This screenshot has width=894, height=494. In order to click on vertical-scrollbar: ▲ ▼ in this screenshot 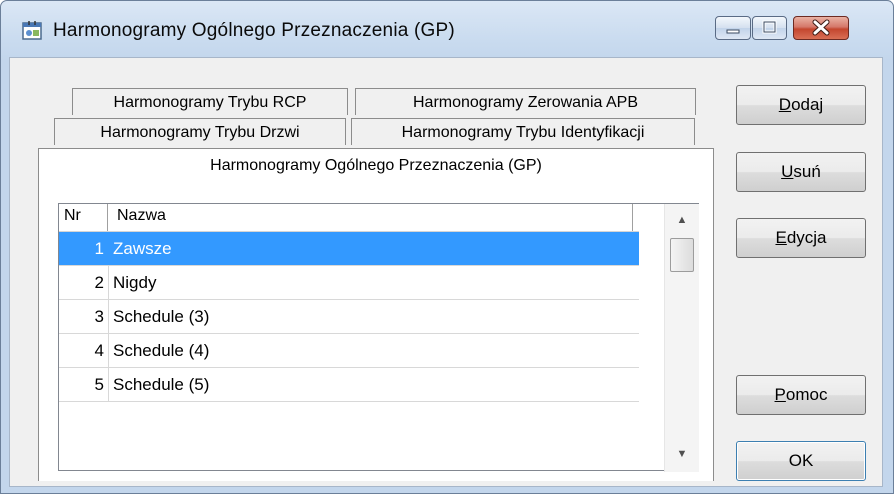, I will do `click(681, 338)`.